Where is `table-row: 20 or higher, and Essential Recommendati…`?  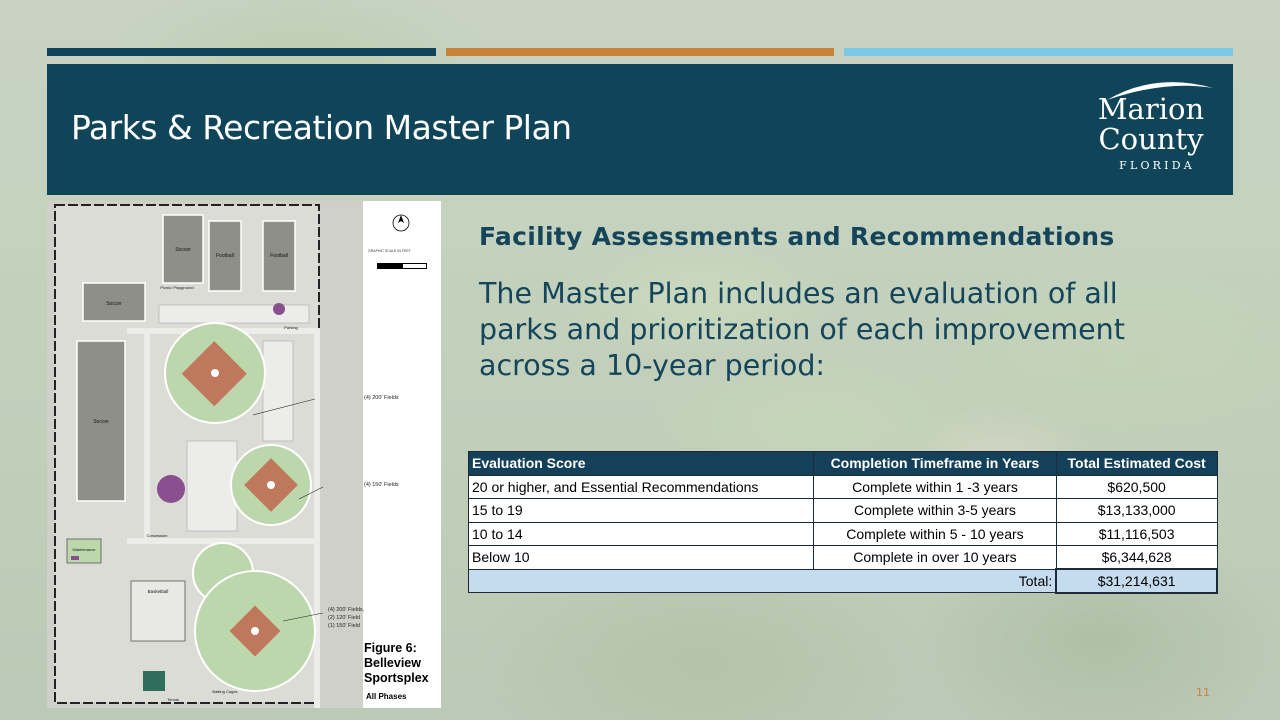
table-row: 20 or higher, and Essential Recommendati… is located at coordinates (842, 486).